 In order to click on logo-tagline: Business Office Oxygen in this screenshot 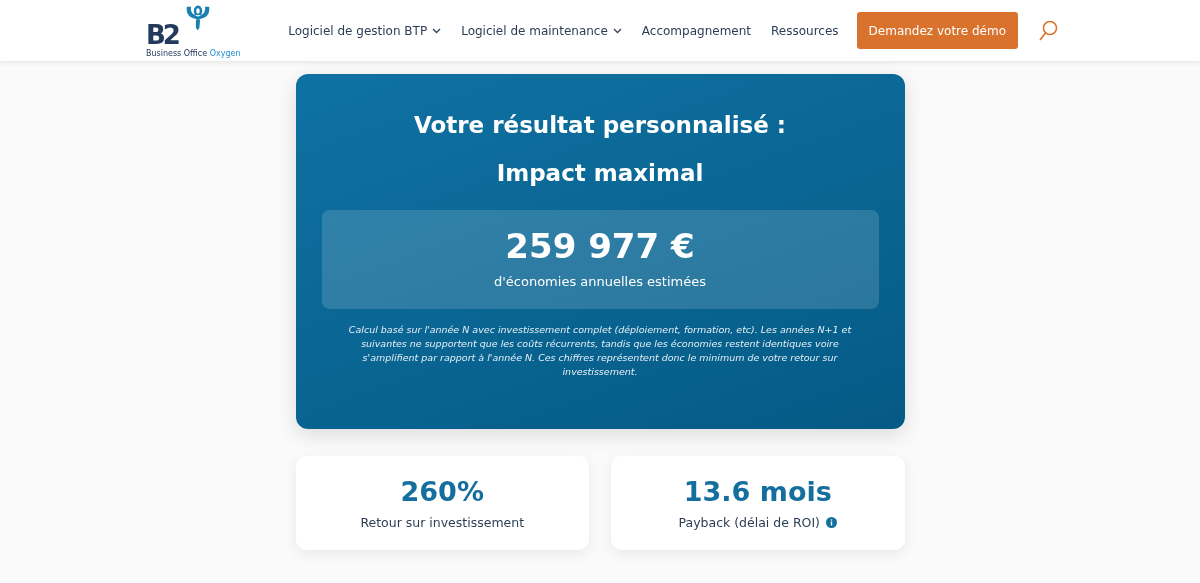, I will do `click(193, 53)`.